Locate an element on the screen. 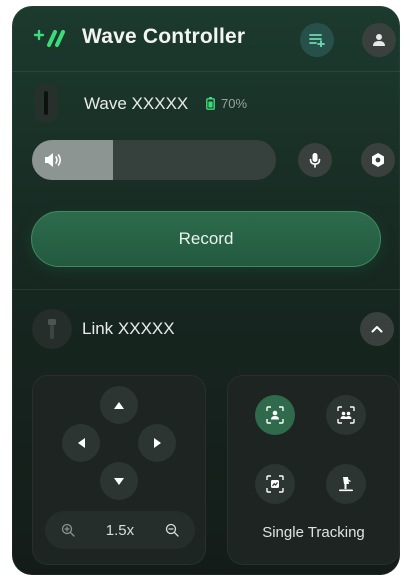  device-name: Wave XXXXX is located at coordinates (136, 103).